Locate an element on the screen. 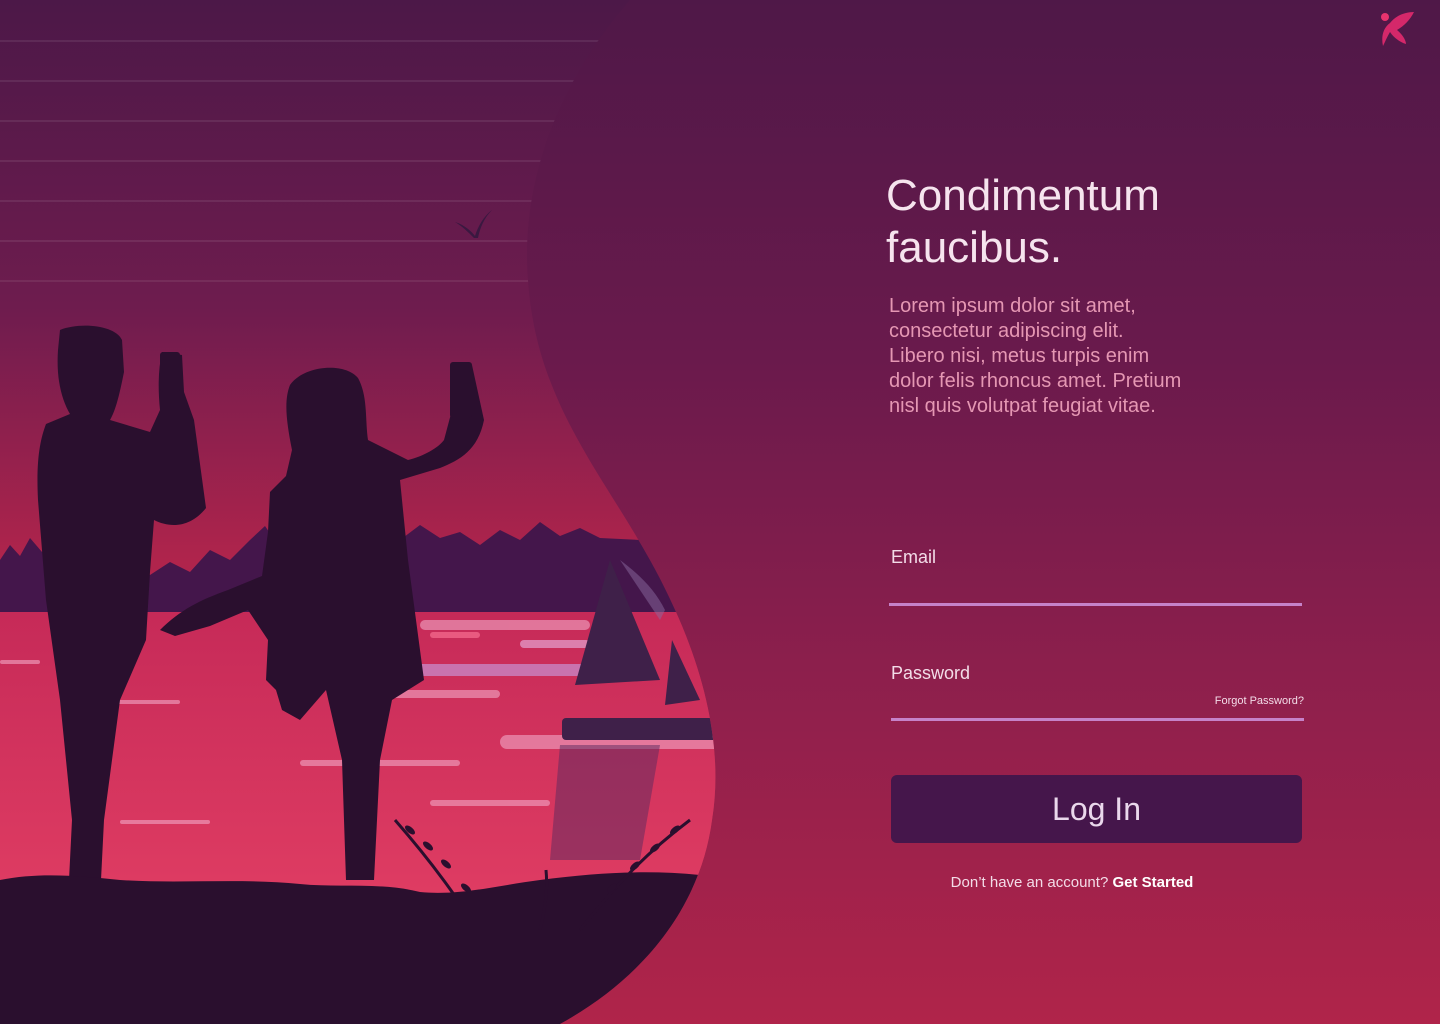  butterfly-logo-icon is located at coordinates (1396, 30).